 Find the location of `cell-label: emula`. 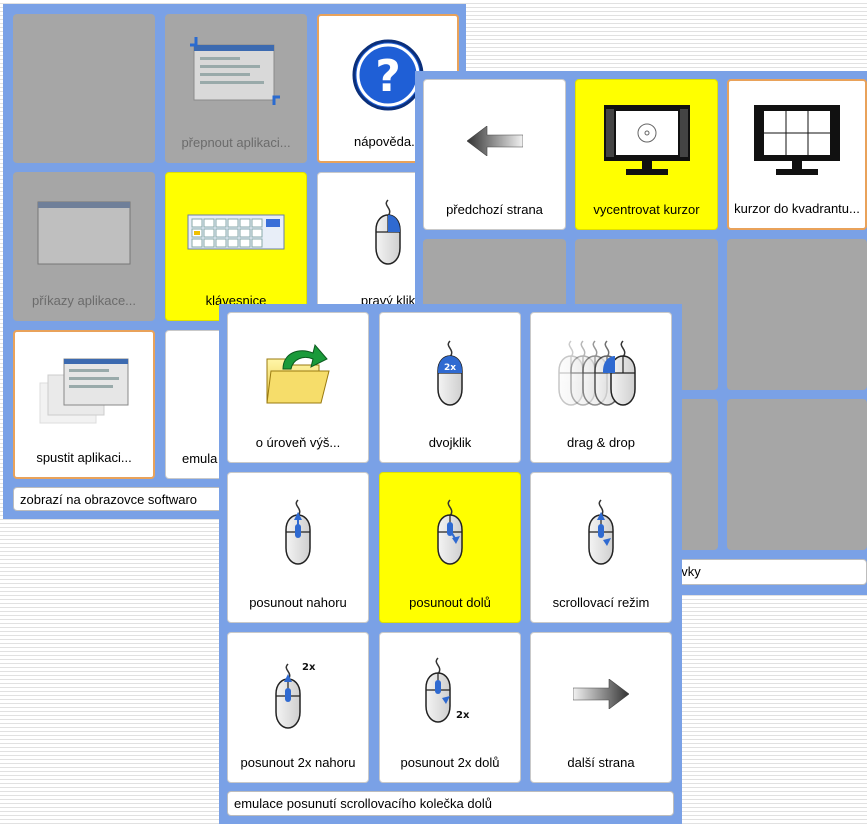

cell-label: emula is located at coordinates (200, 458).